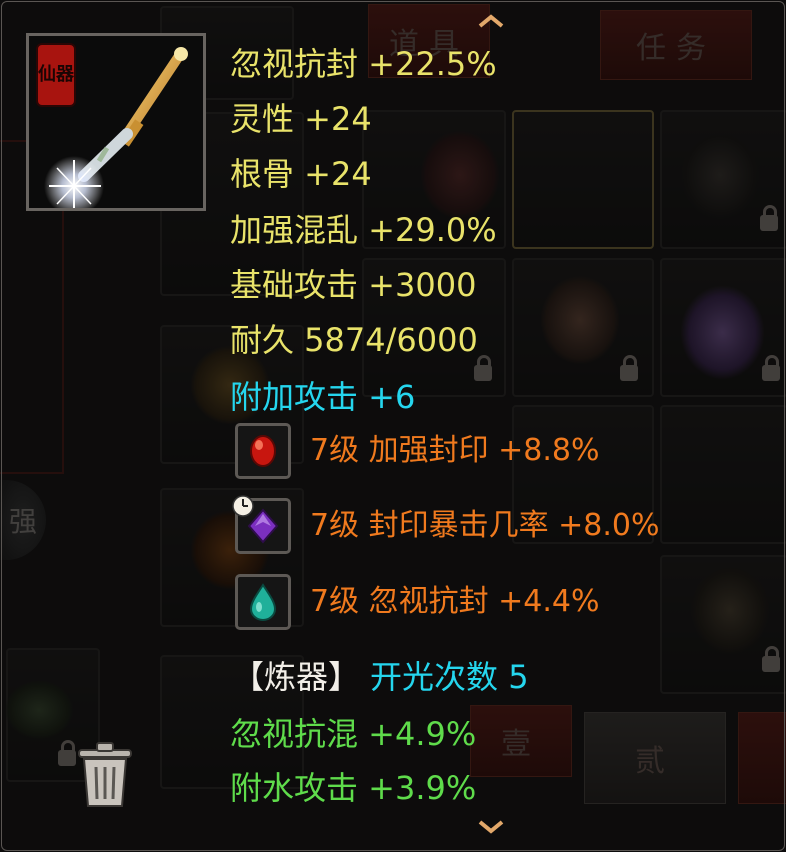  What do you see at coordinates (353, 285) in the screenshot?
I see `stat-line: 基础攻击 +3000` at bounding box center [353, 285].